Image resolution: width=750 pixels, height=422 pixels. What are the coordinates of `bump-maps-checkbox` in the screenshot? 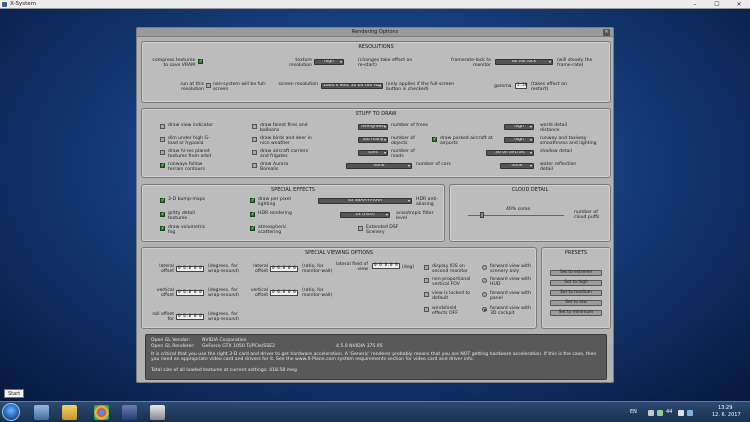 It's located at (162, 200).